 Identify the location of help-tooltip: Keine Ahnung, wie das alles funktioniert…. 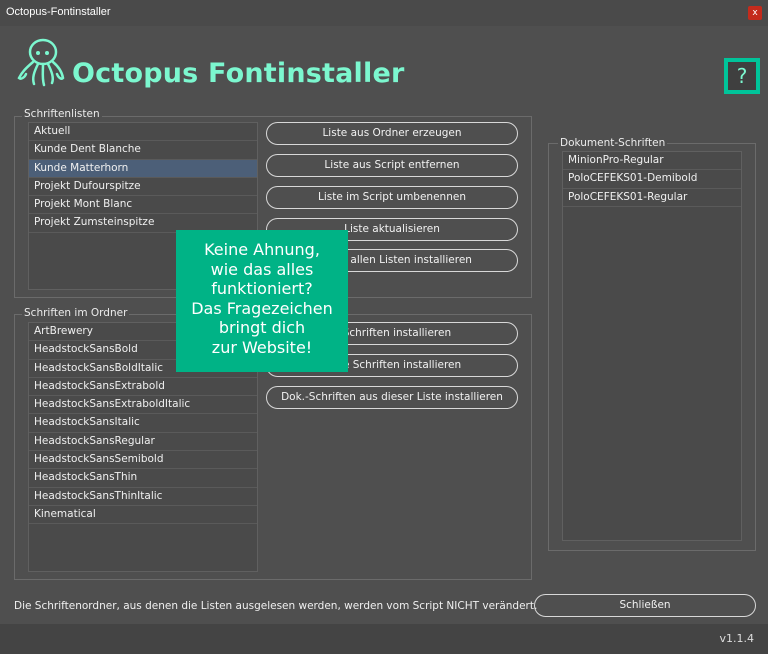
(262, 301).